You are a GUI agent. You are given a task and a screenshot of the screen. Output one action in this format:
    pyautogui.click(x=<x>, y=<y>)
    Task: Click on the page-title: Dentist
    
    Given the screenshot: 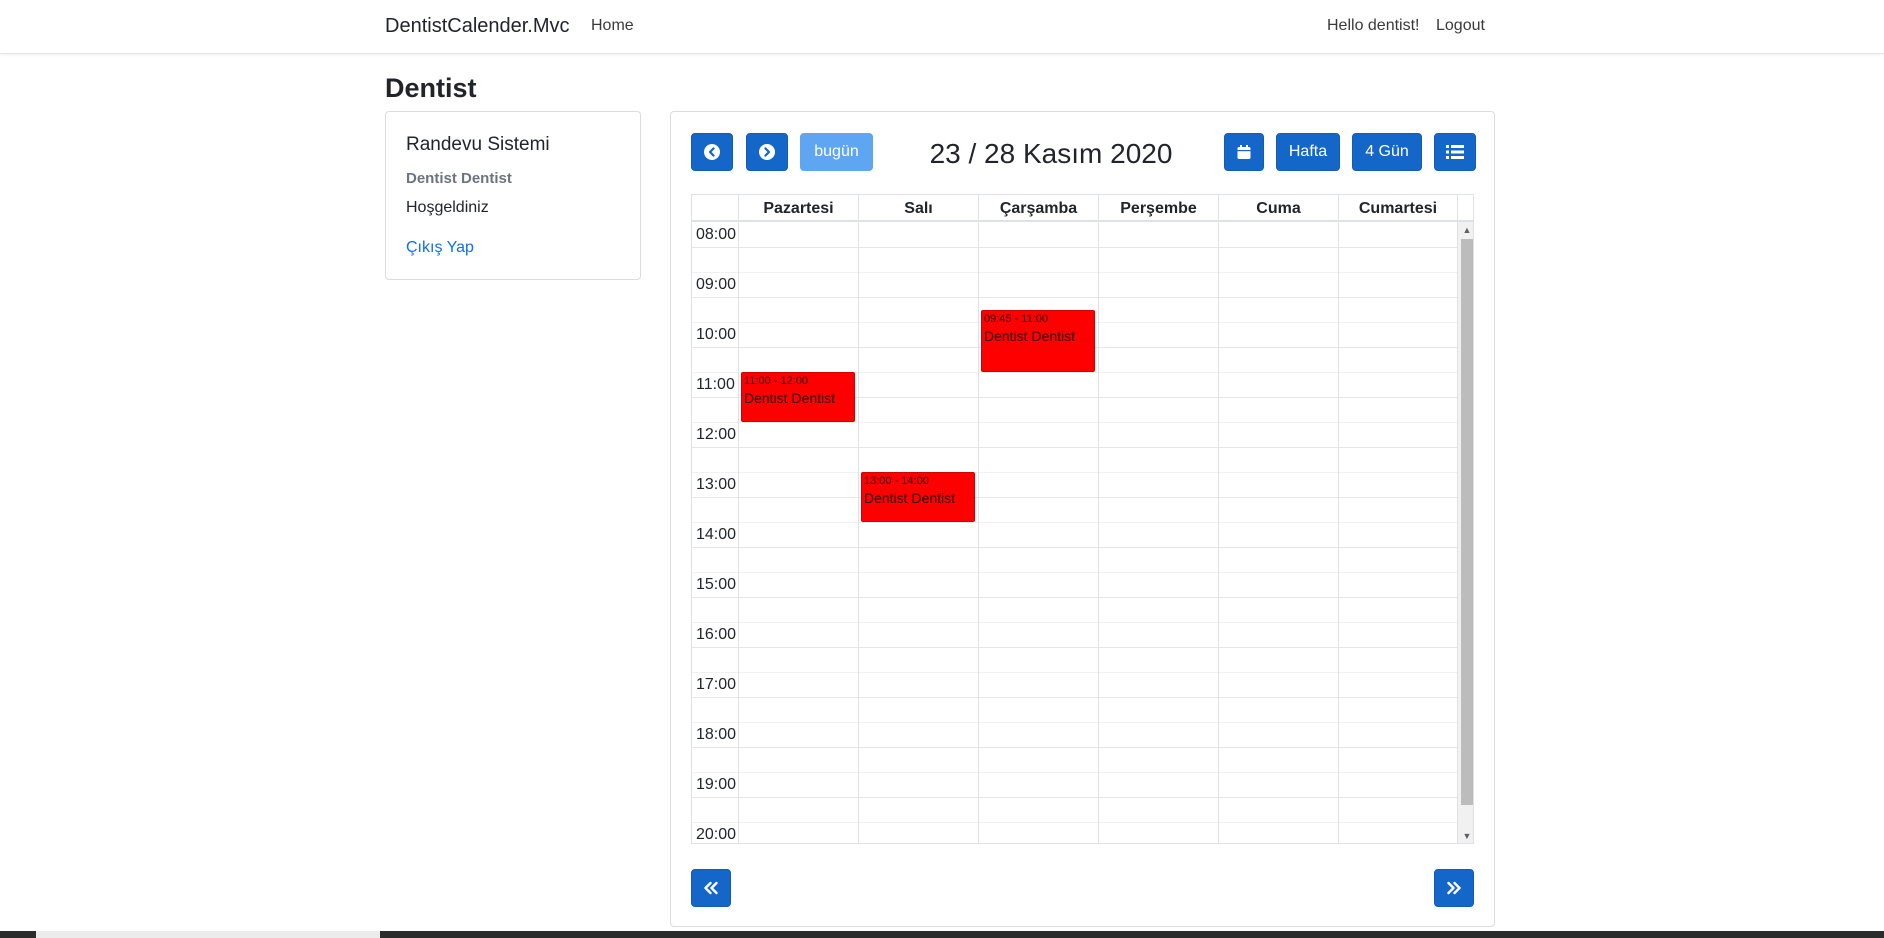 What is the action you would take?
    pyautogui.click(x=431, y=88)
    